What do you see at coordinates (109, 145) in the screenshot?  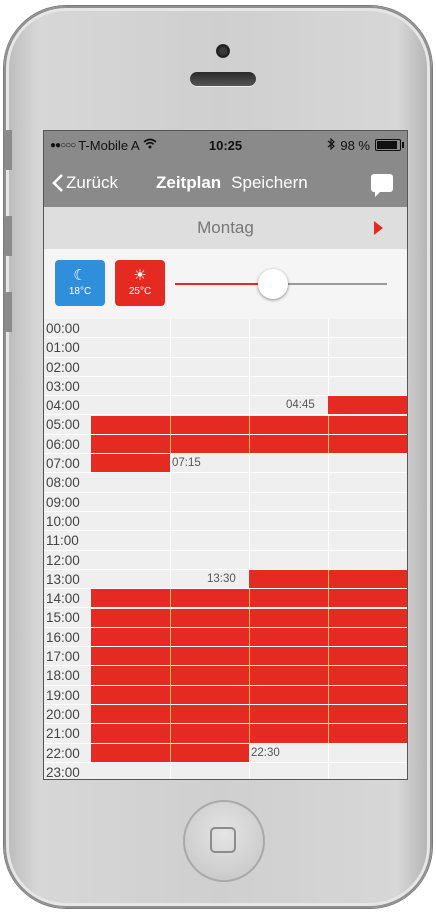 I see `carrier-name: T-Mobile A` at bounding box center [109, 145].